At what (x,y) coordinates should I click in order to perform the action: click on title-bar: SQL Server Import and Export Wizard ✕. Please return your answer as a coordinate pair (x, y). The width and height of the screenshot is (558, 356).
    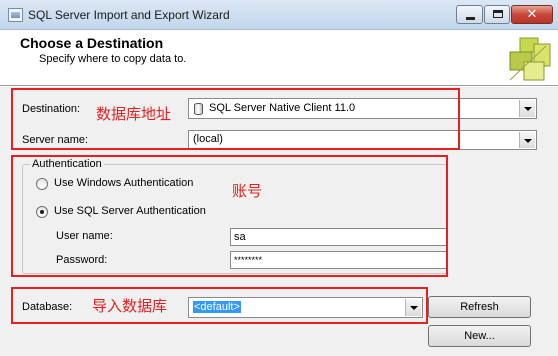
    Looking at the image, I should click on (279, 15).